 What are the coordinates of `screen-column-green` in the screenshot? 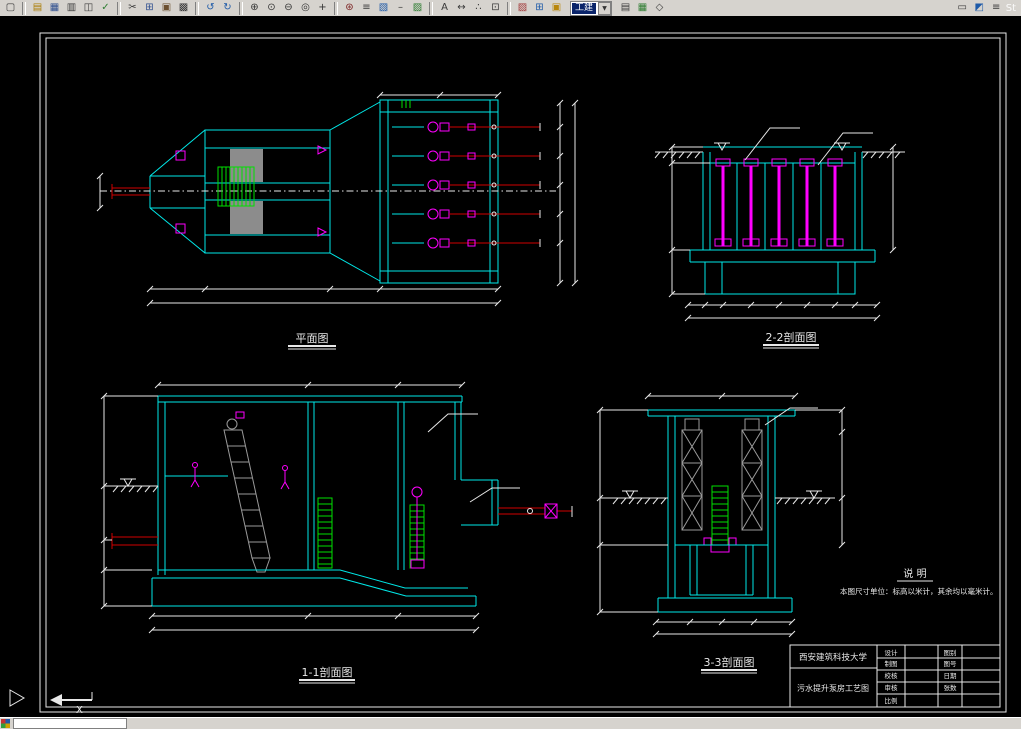 It's located at (720, 515).